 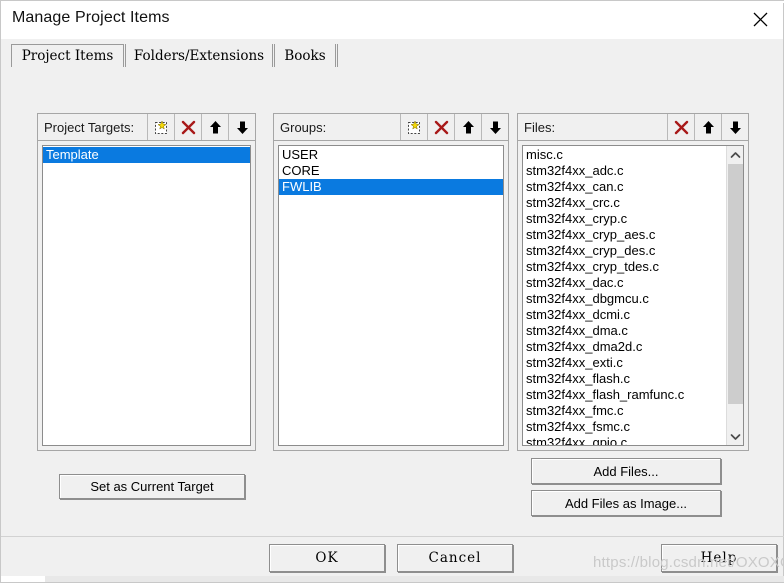 I want to click on list-item: stm32f4xx_flash.c, so click(x=624, y=379).